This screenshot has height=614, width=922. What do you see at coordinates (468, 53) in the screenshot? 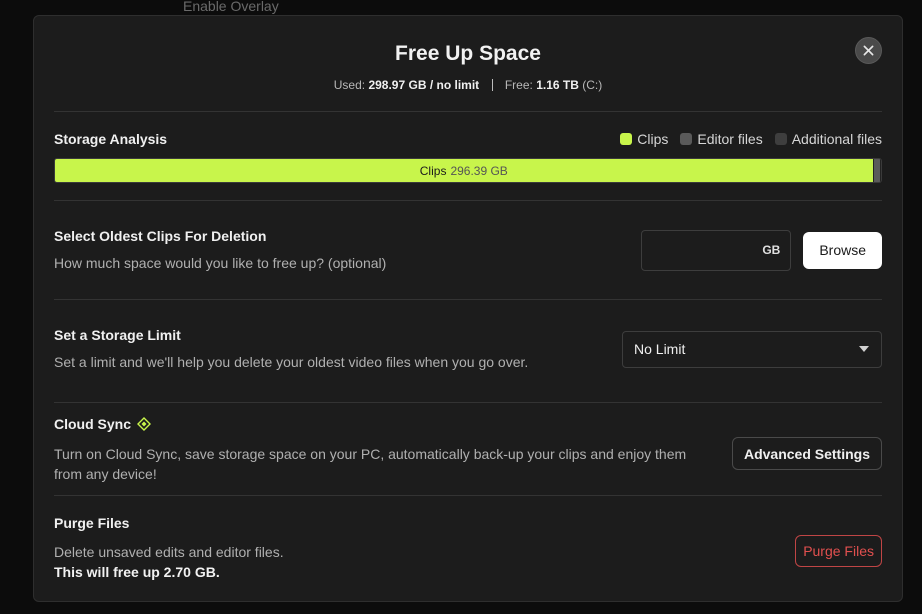
I see `modal-title: Free Up Space` at bounding box center [468, 53].